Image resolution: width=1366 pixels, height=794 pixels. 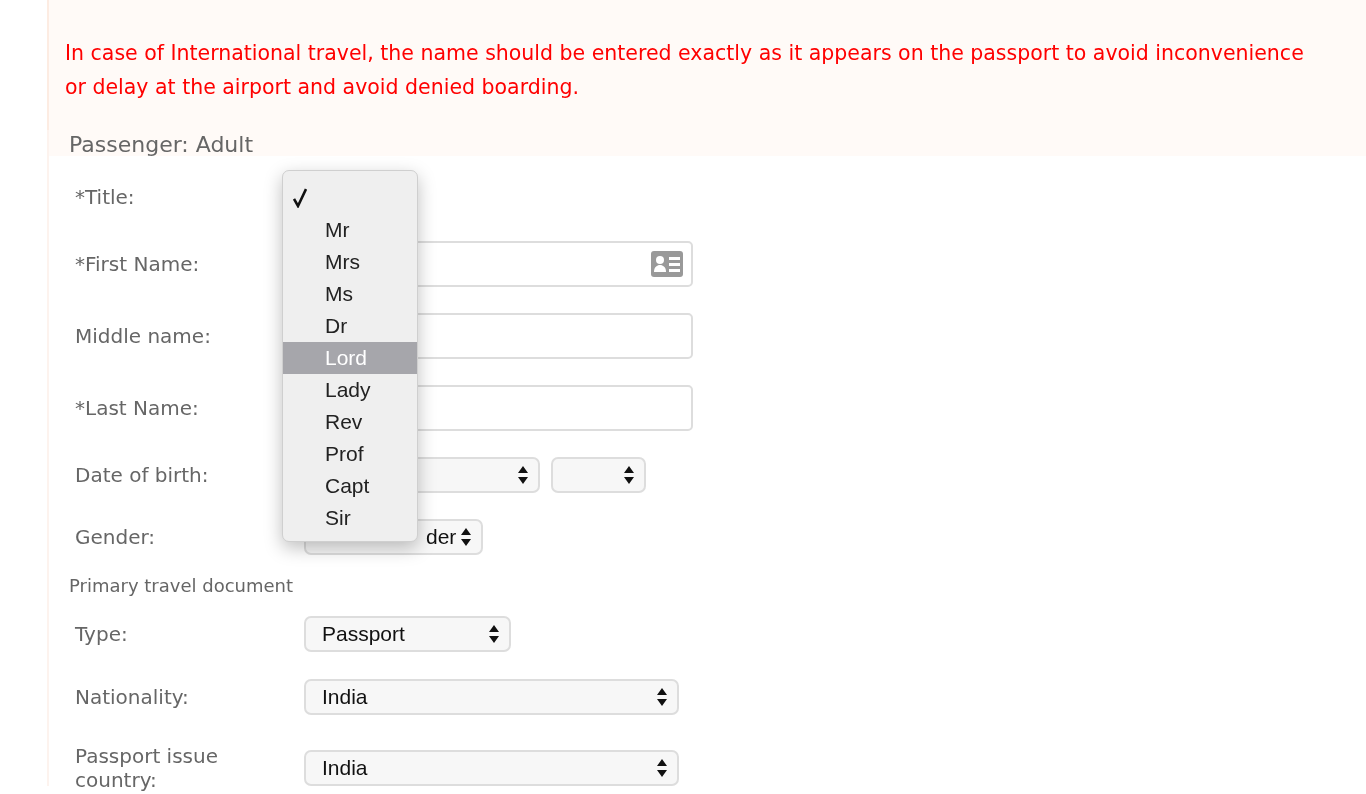 What do you see at coordinates (116, 537) in the screenshot?
I see `field-label: Gender:` at bounding box center [116, 537].